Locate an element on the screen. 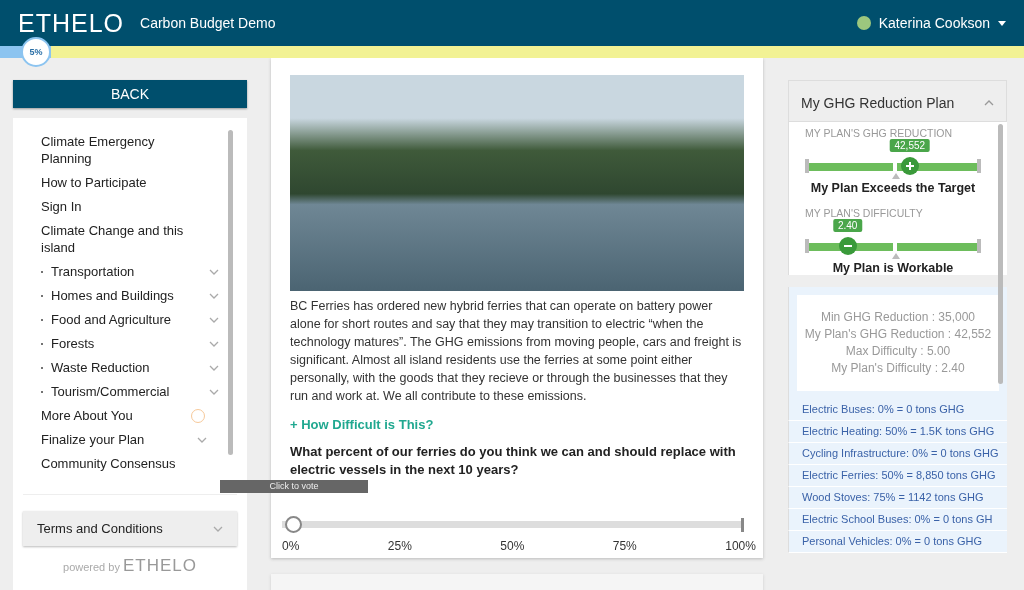 The width and height of the screenshot is (1024, 590). meter-label: MY PLAN'S DIFFICULTY is located at coordinates (864, 213).